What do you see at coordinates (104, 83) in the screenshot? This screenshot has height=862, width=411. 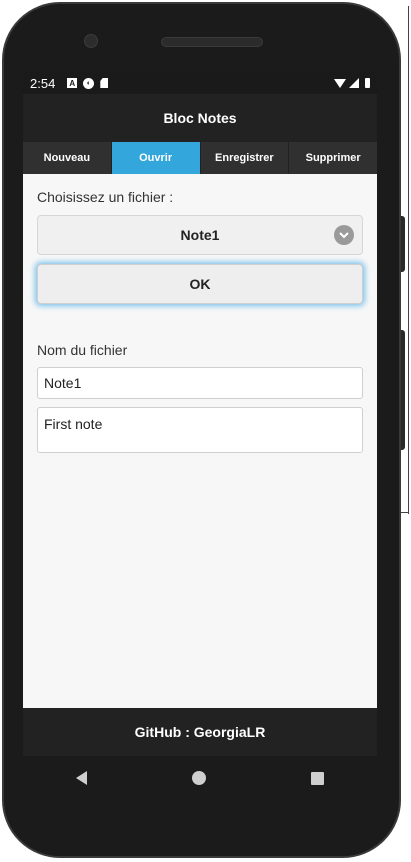 I see `sd-card-icon` at bounding box center [104, 83].